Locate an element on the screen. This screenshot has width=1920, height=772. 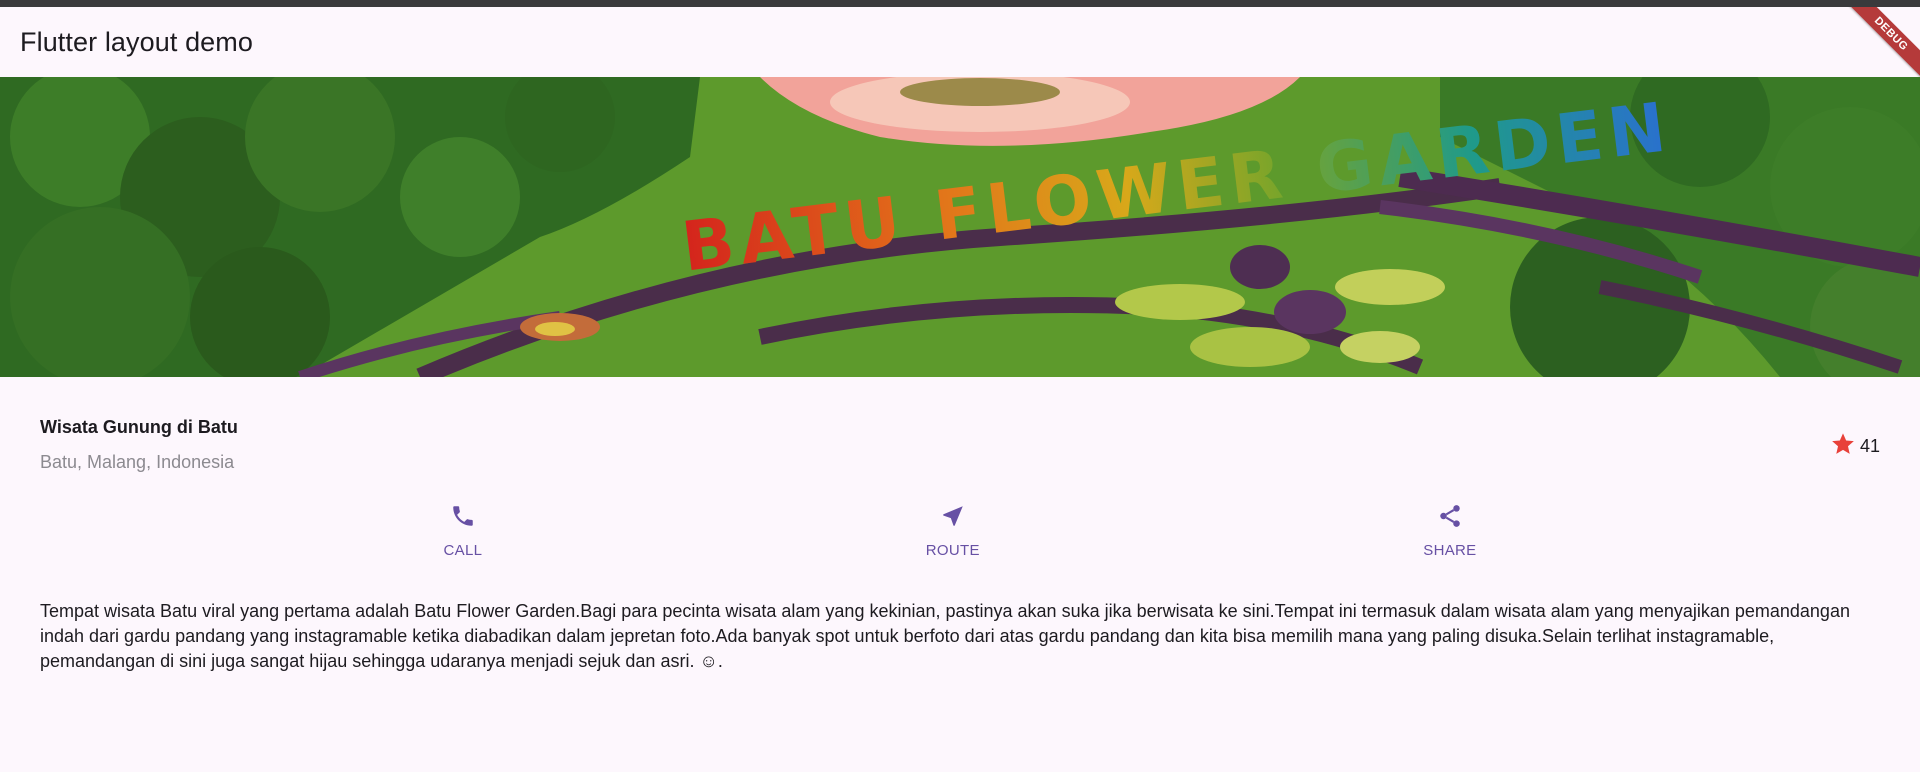
call-button: CALL is located at coordinates (463, 531).